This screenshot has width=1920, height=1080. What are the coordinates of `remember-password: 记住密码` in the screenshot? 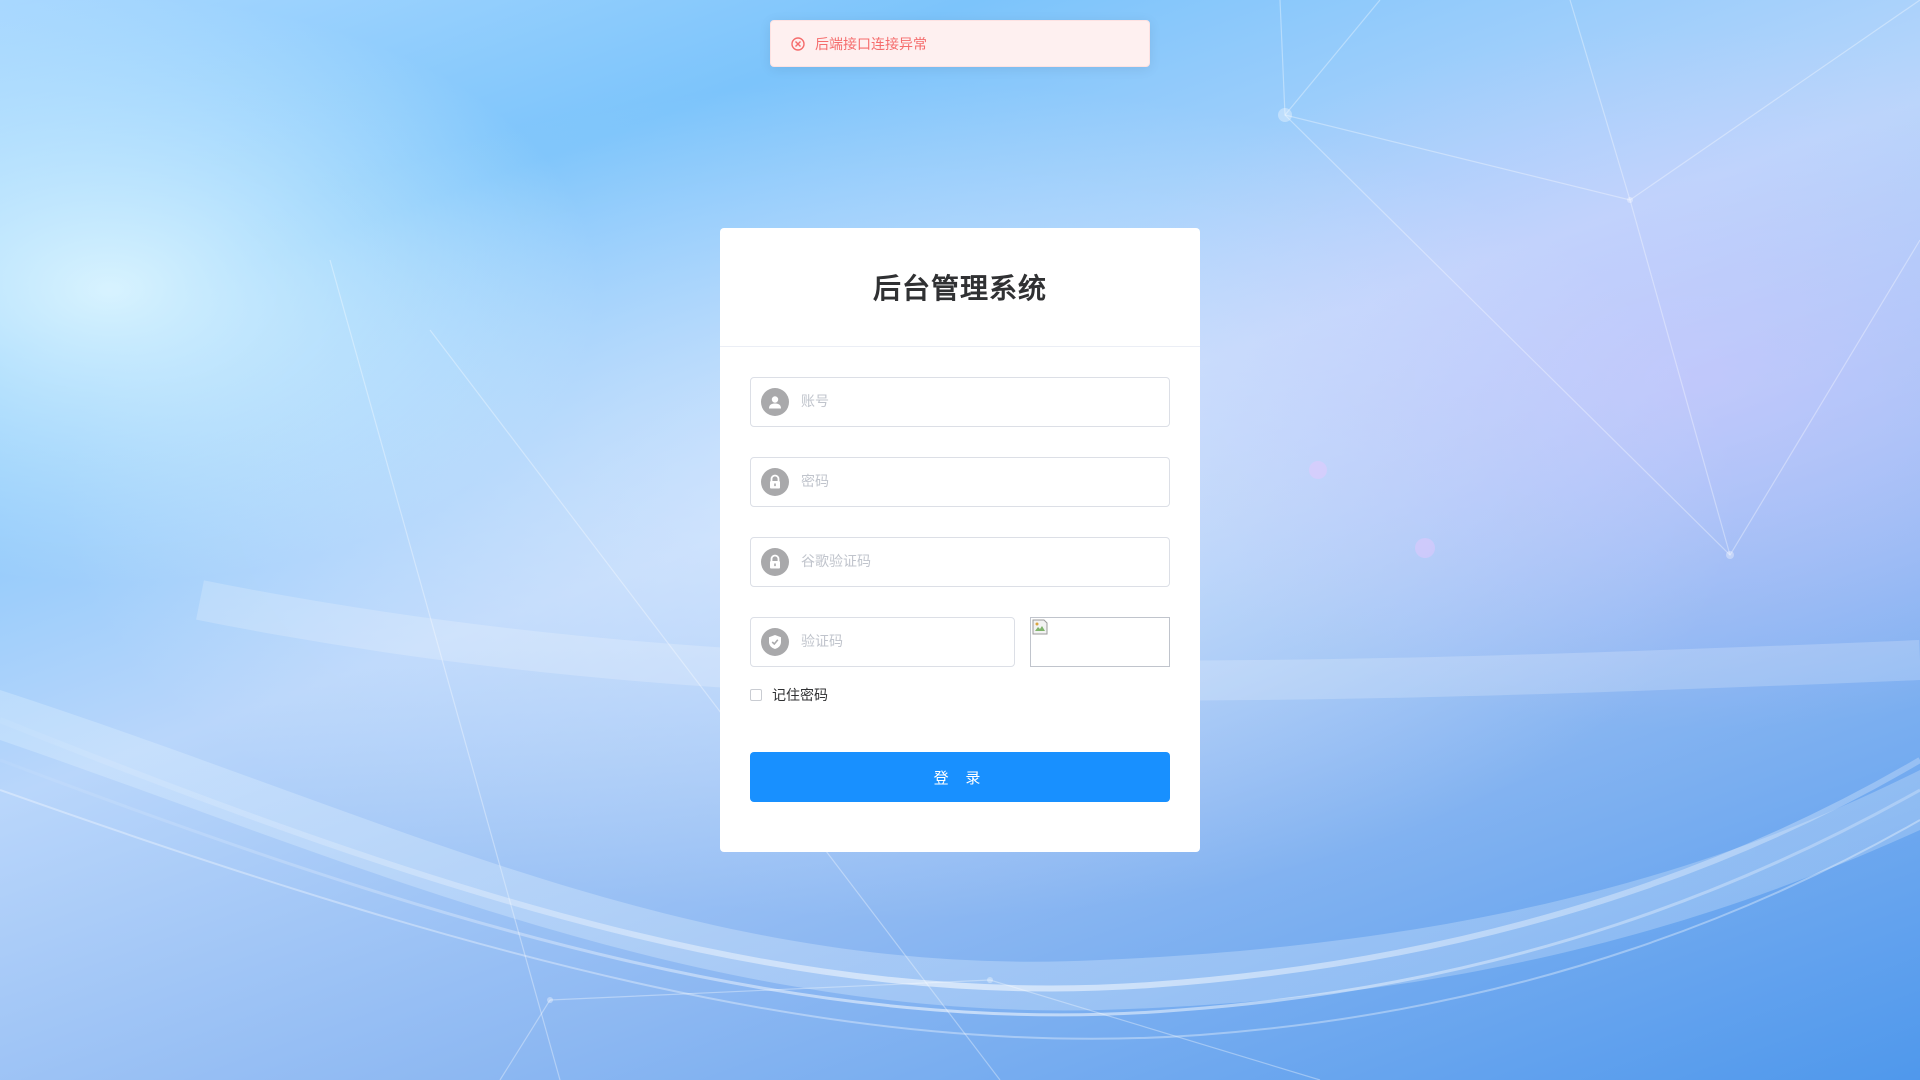 It's located at (789, 695).